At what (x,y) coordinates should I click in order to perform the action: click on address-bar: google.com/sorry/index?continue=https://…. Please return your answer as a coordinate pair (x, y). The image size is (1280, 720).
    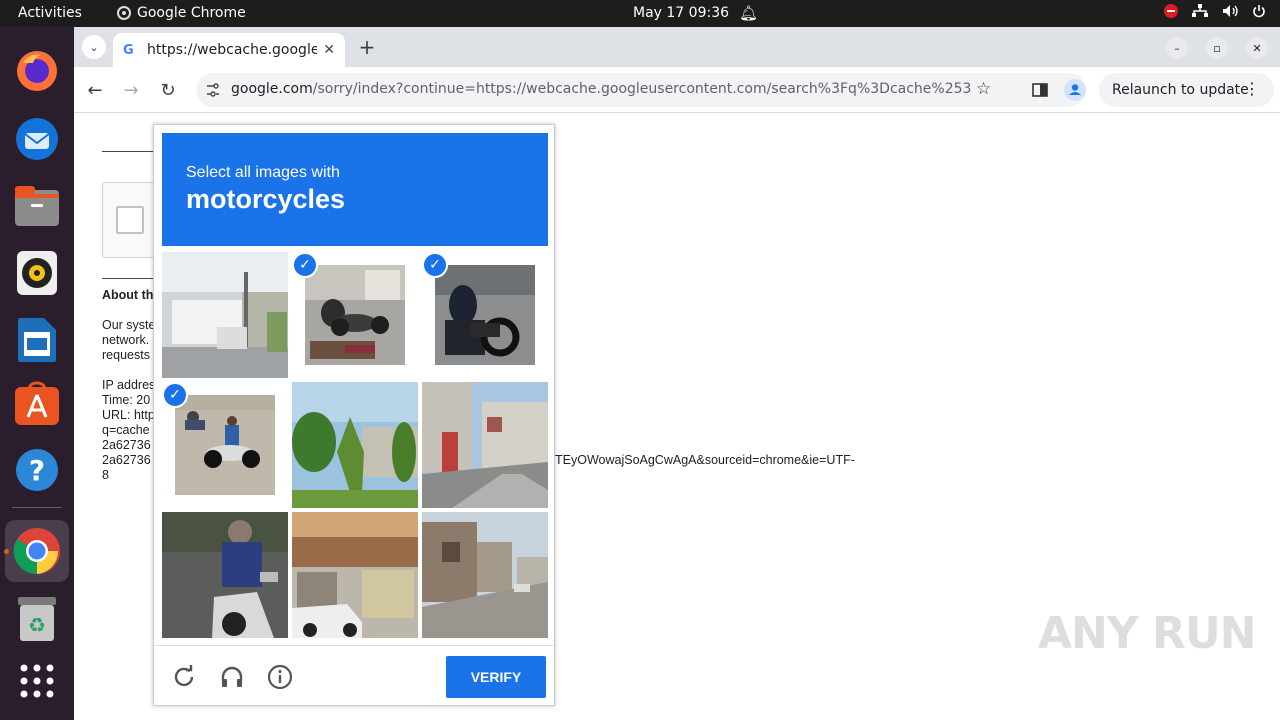
    Looking at the image, I should click on (641, 90).